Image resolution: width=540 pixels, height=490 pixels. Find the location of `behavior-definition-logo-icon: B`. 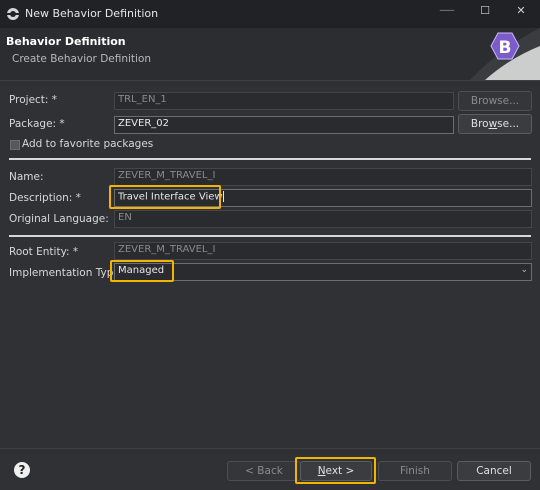

behavior-definition-logo-icon: B is located at coordinates (505, 54).